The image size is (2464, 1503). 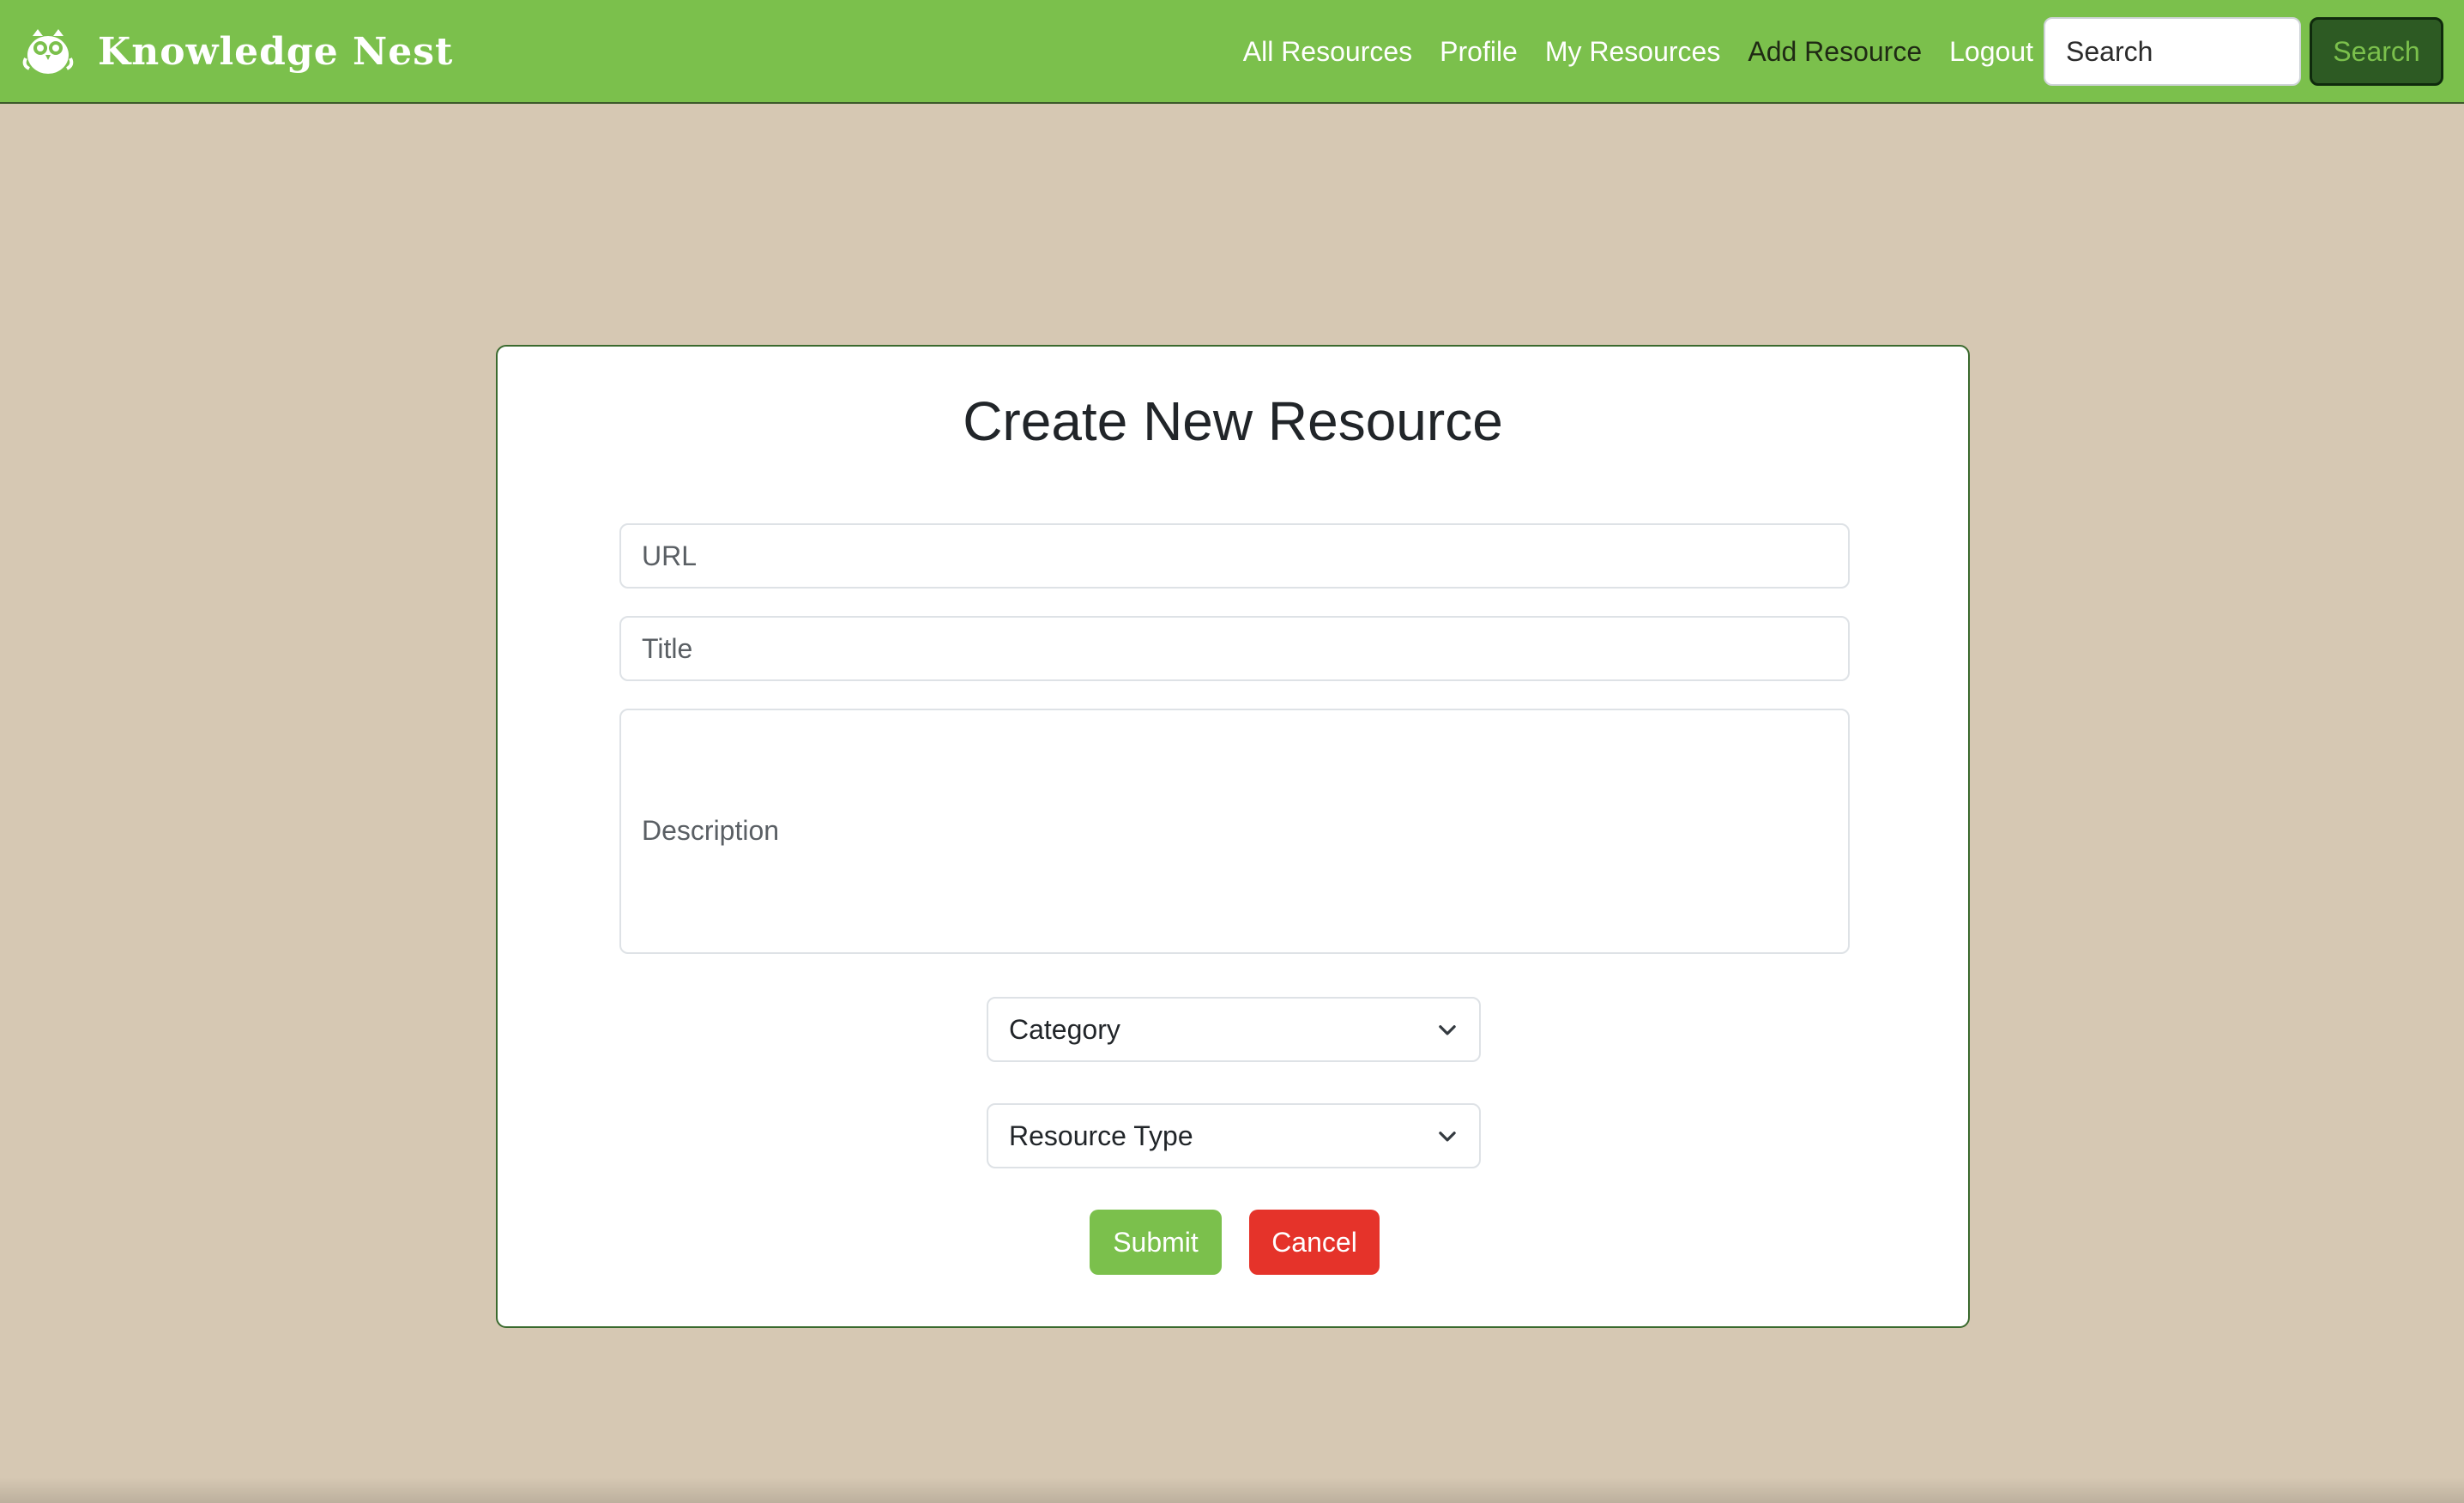 I want to click on page-title: Create New Resource, so click(x=1233, y=421).